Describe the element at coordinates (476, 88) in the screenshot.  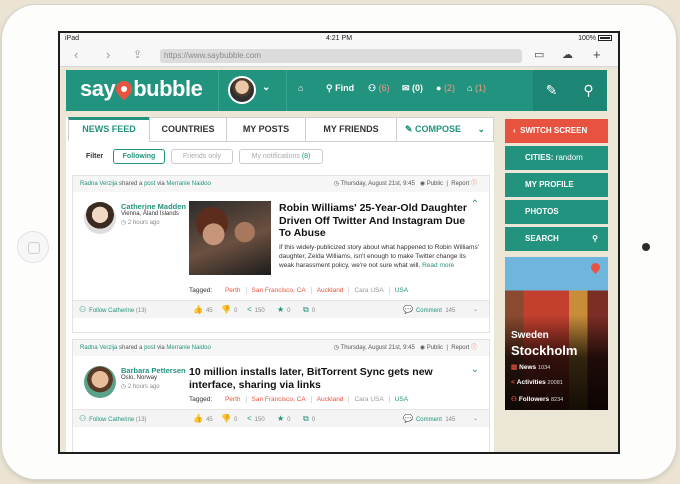
I see `groups-button: ⌂ (1)` at that location.